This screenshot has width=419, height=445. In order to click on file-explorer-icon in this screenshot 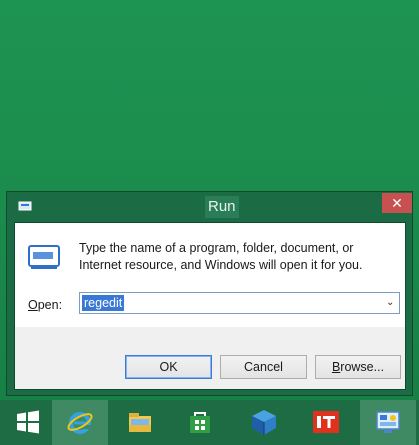, I will do `click(140, 422)`.